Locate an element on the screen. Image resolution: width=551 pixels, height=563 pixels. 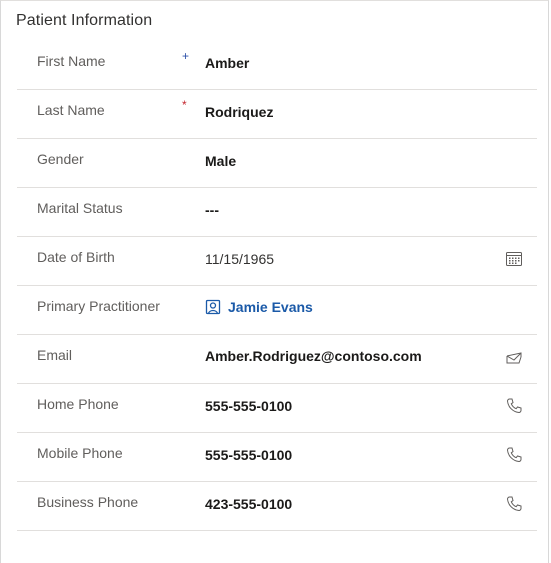
field-label-email: Email is located at coordinates (55, 355).